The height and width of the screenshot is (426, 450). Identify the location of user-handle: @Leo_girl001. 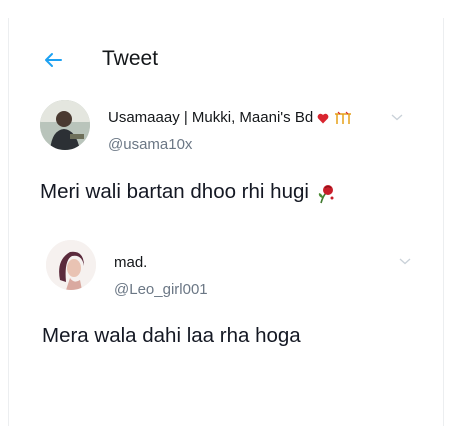
(161, 289).